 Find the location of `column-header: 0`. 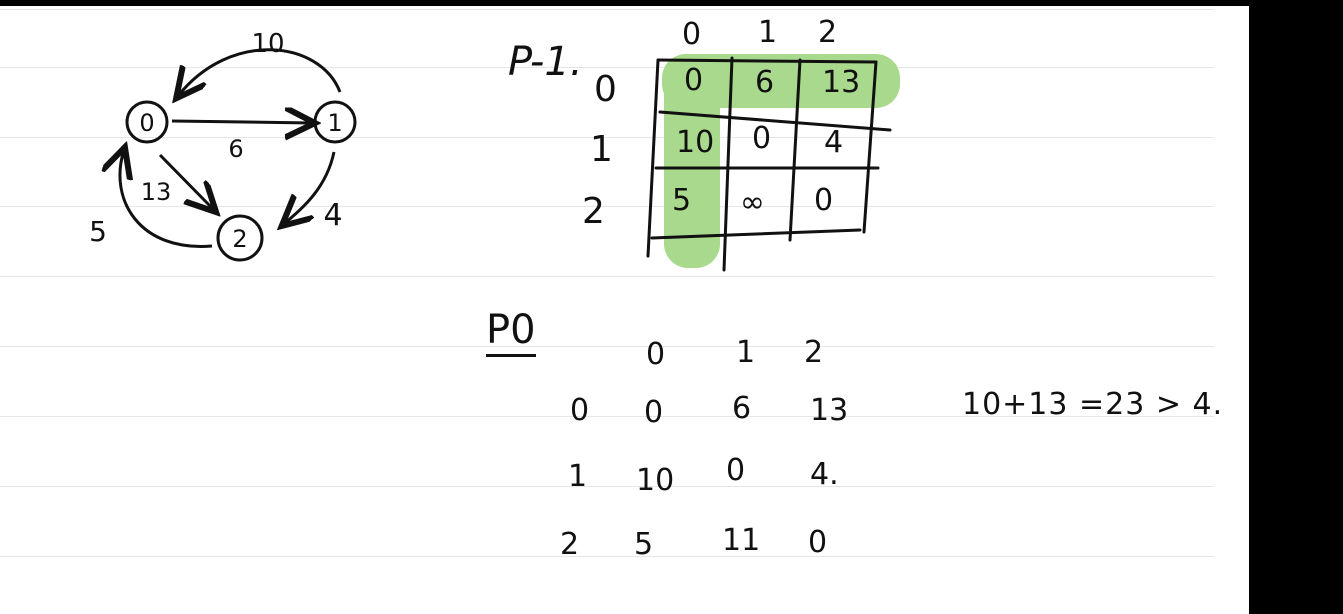

column-header: 0 is located at coordinates (656, 354).